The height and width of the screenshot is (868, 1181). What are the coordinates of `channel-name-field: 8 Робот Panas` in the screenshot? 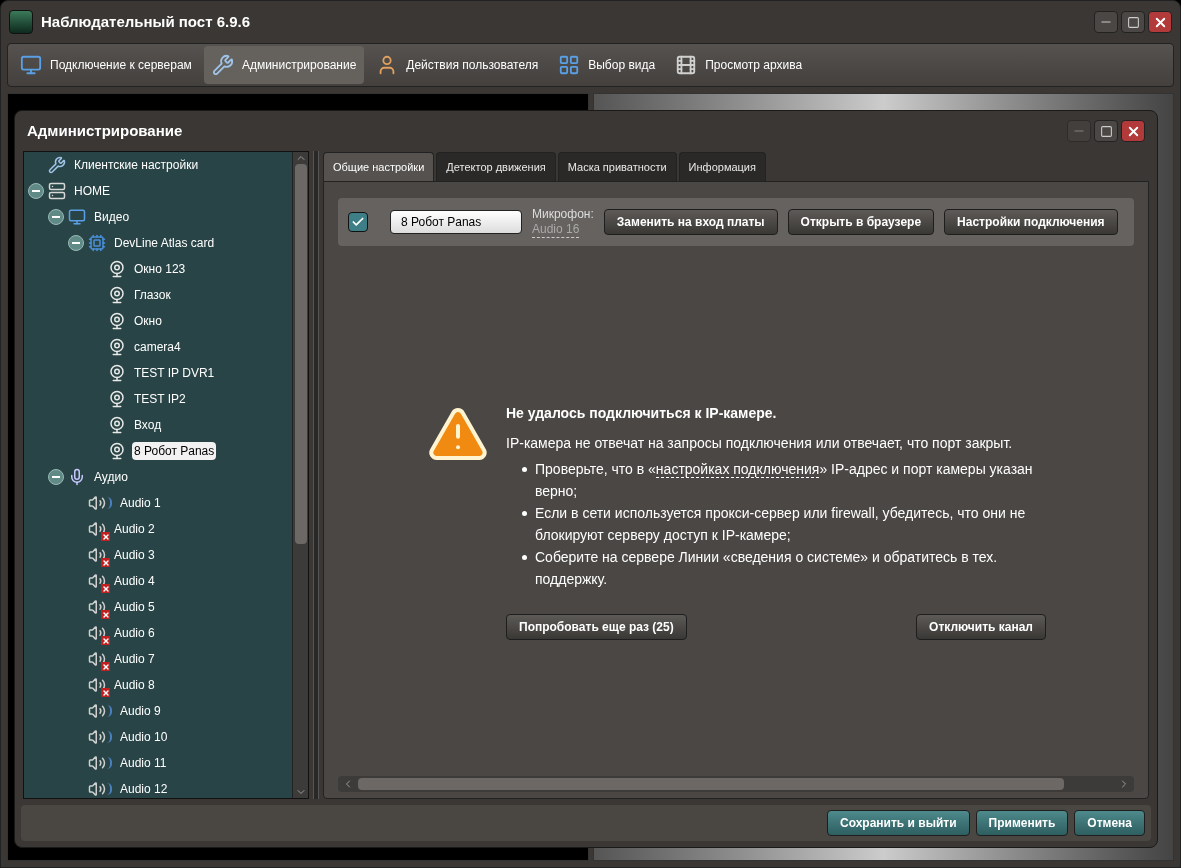 It's located at (456, 222).